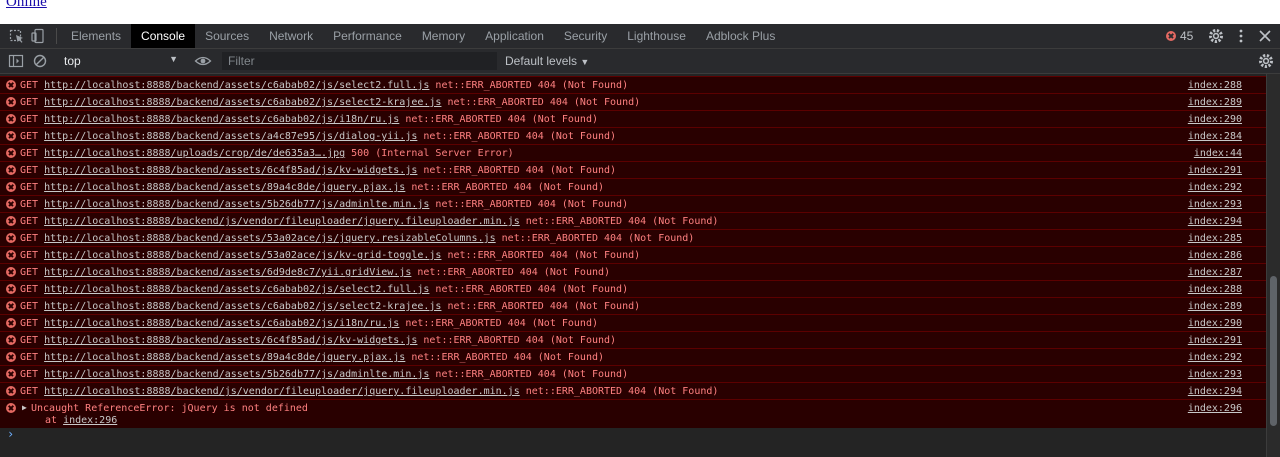 This screenshot has width=1280, height=457. Describe the element at coordinates (163, 36) in the screenshot. I see `tab-console: Console` at that location.